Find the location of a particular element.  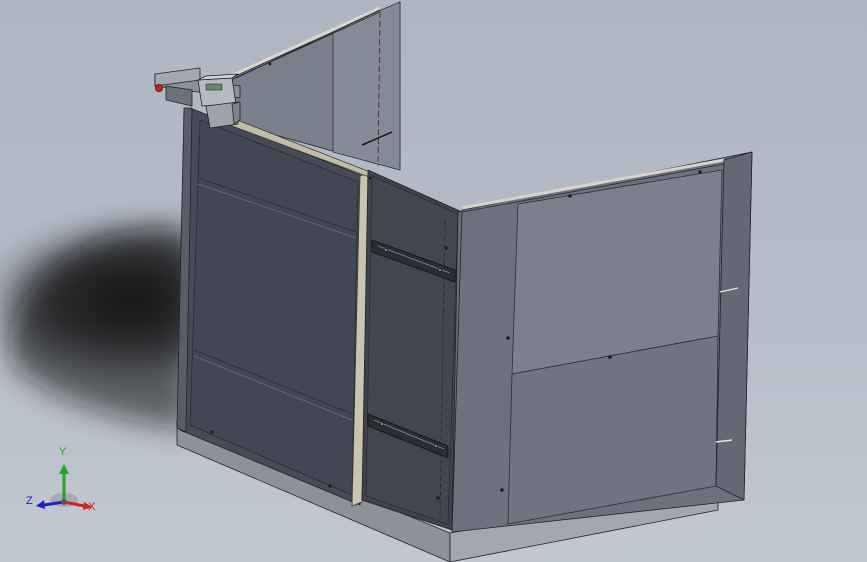

x-axis-label: X is located at coordinates (92, 507).